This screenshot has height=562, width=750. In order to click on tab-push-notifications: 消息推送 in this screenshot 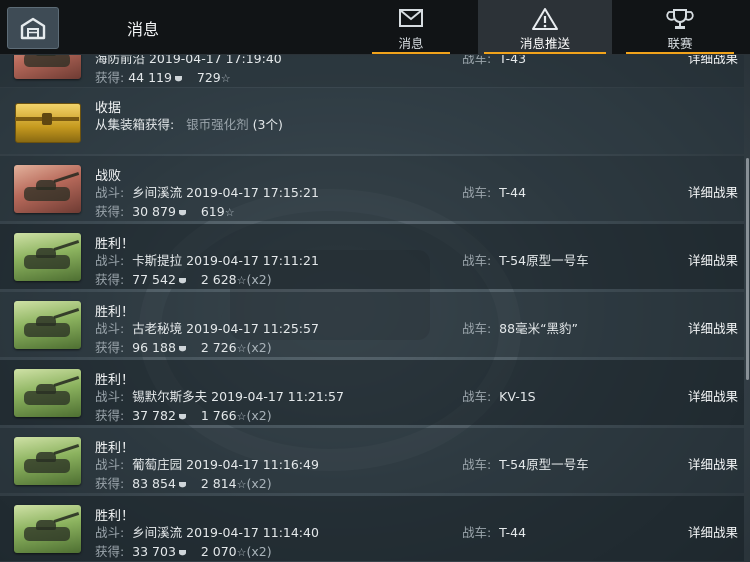, I will do `click(545, 27)`.